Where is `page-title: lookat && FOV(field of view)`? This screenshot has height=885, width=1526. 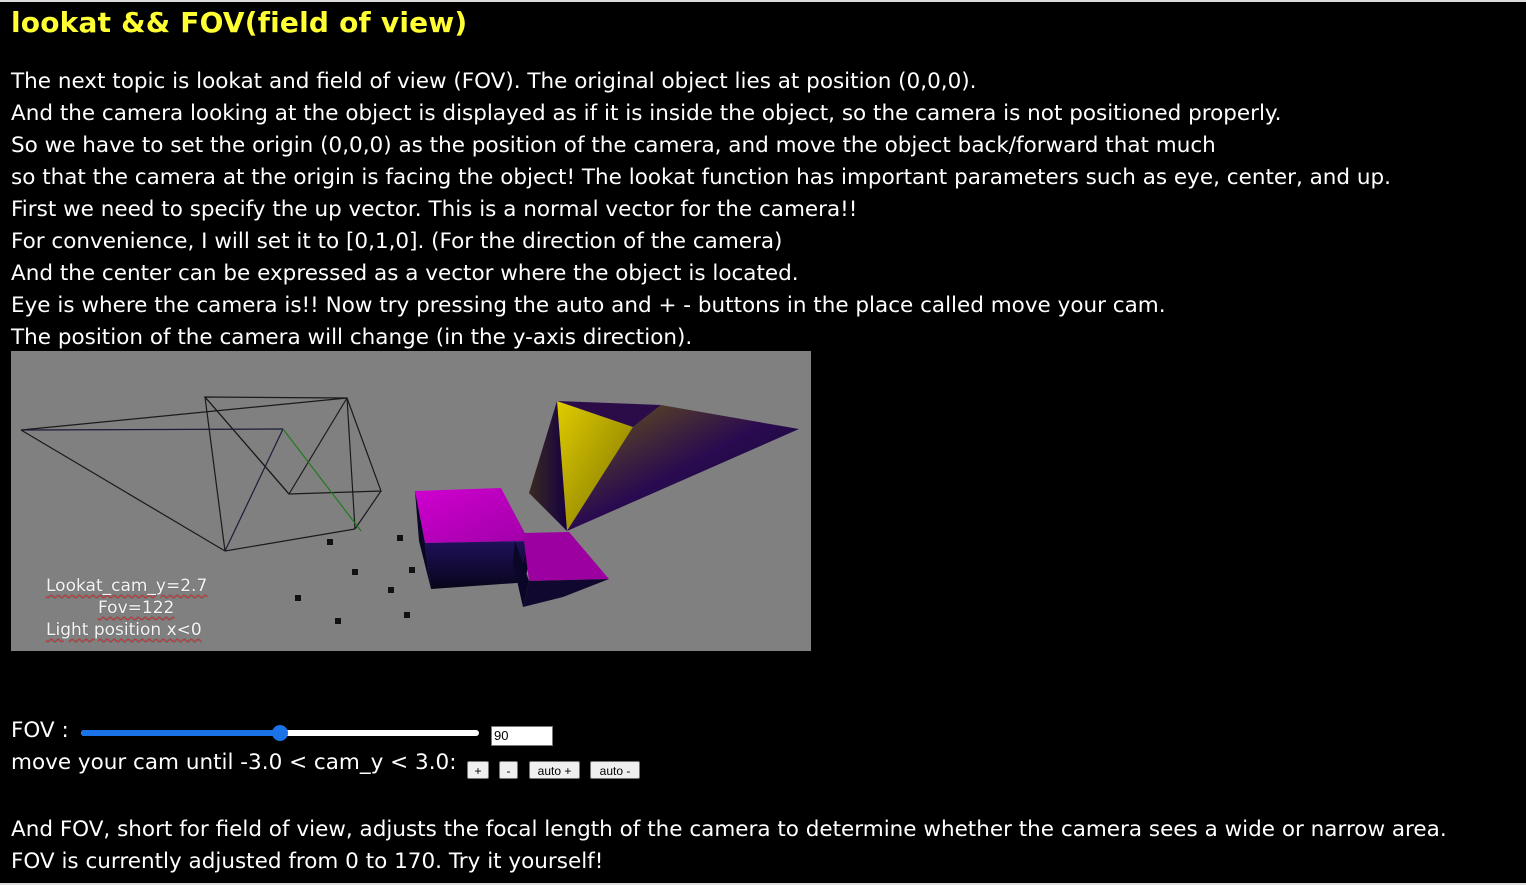
page-title: lookat && FOV(field of view) is located at coordinates (239, 22).